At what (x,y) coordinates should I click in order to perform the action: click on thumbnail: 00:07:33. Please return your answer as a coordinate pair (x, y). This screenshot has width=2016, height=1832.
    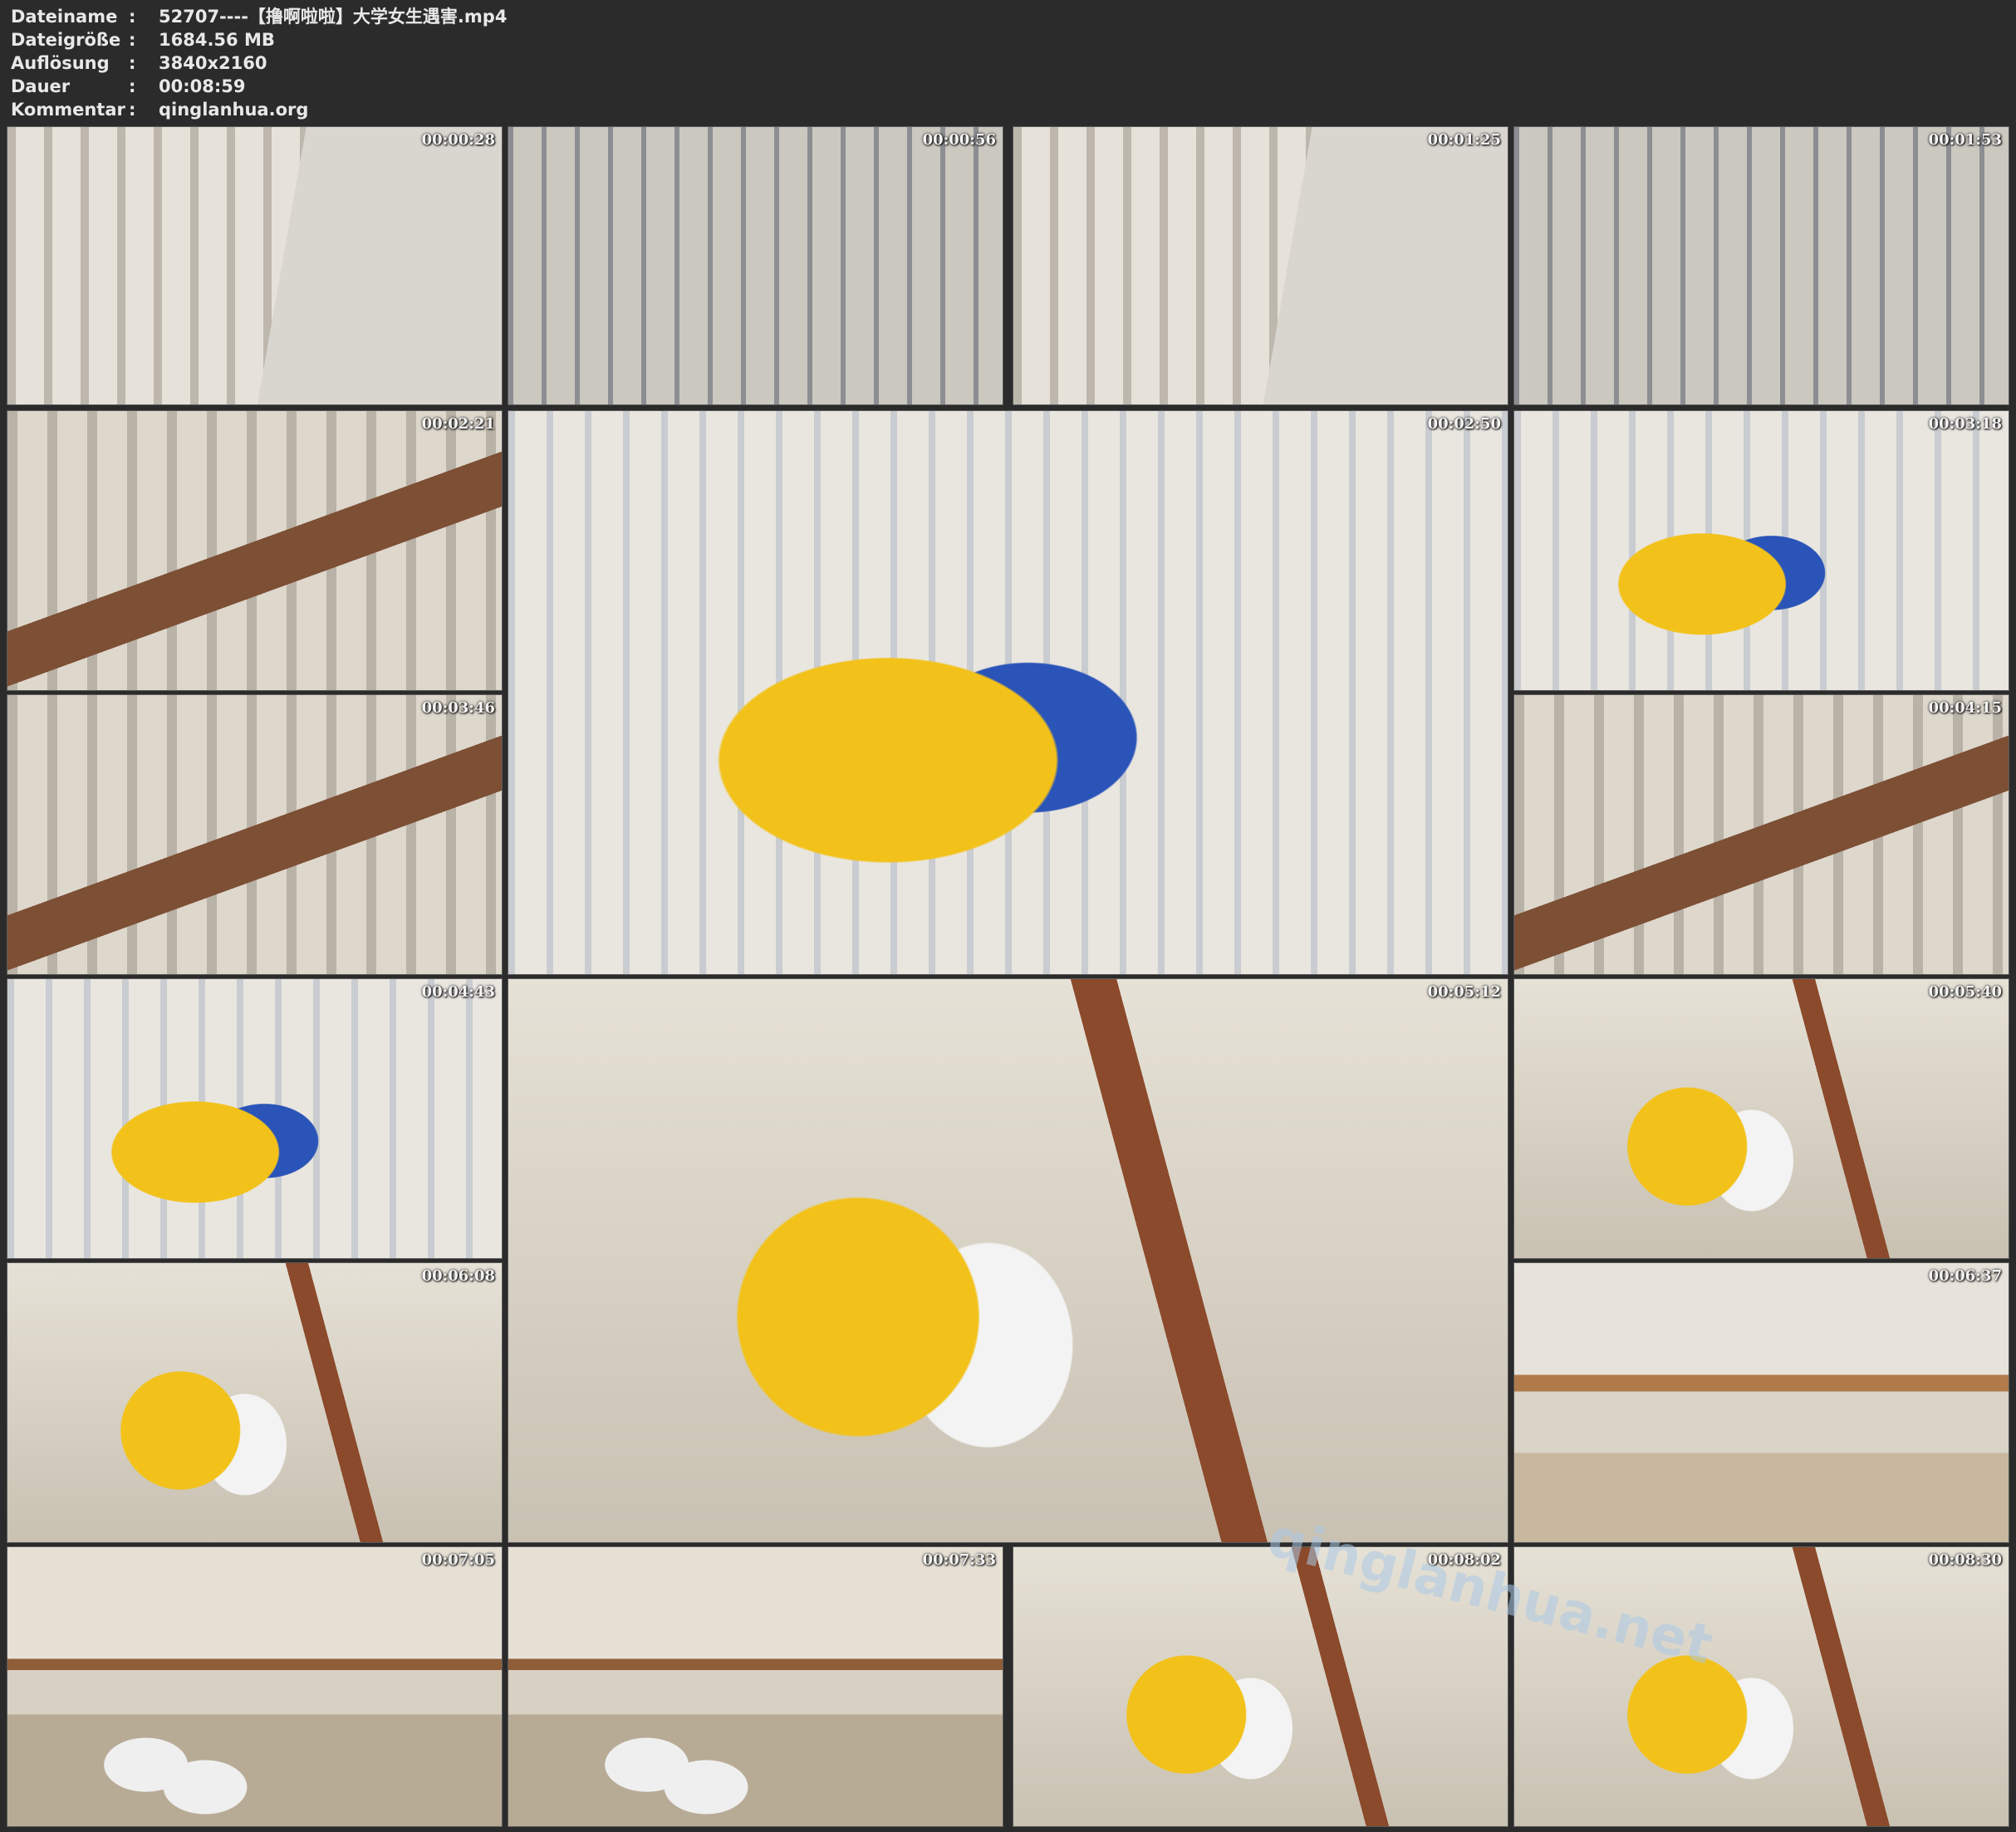
    Looking at the image, I should click on (755, 1686).